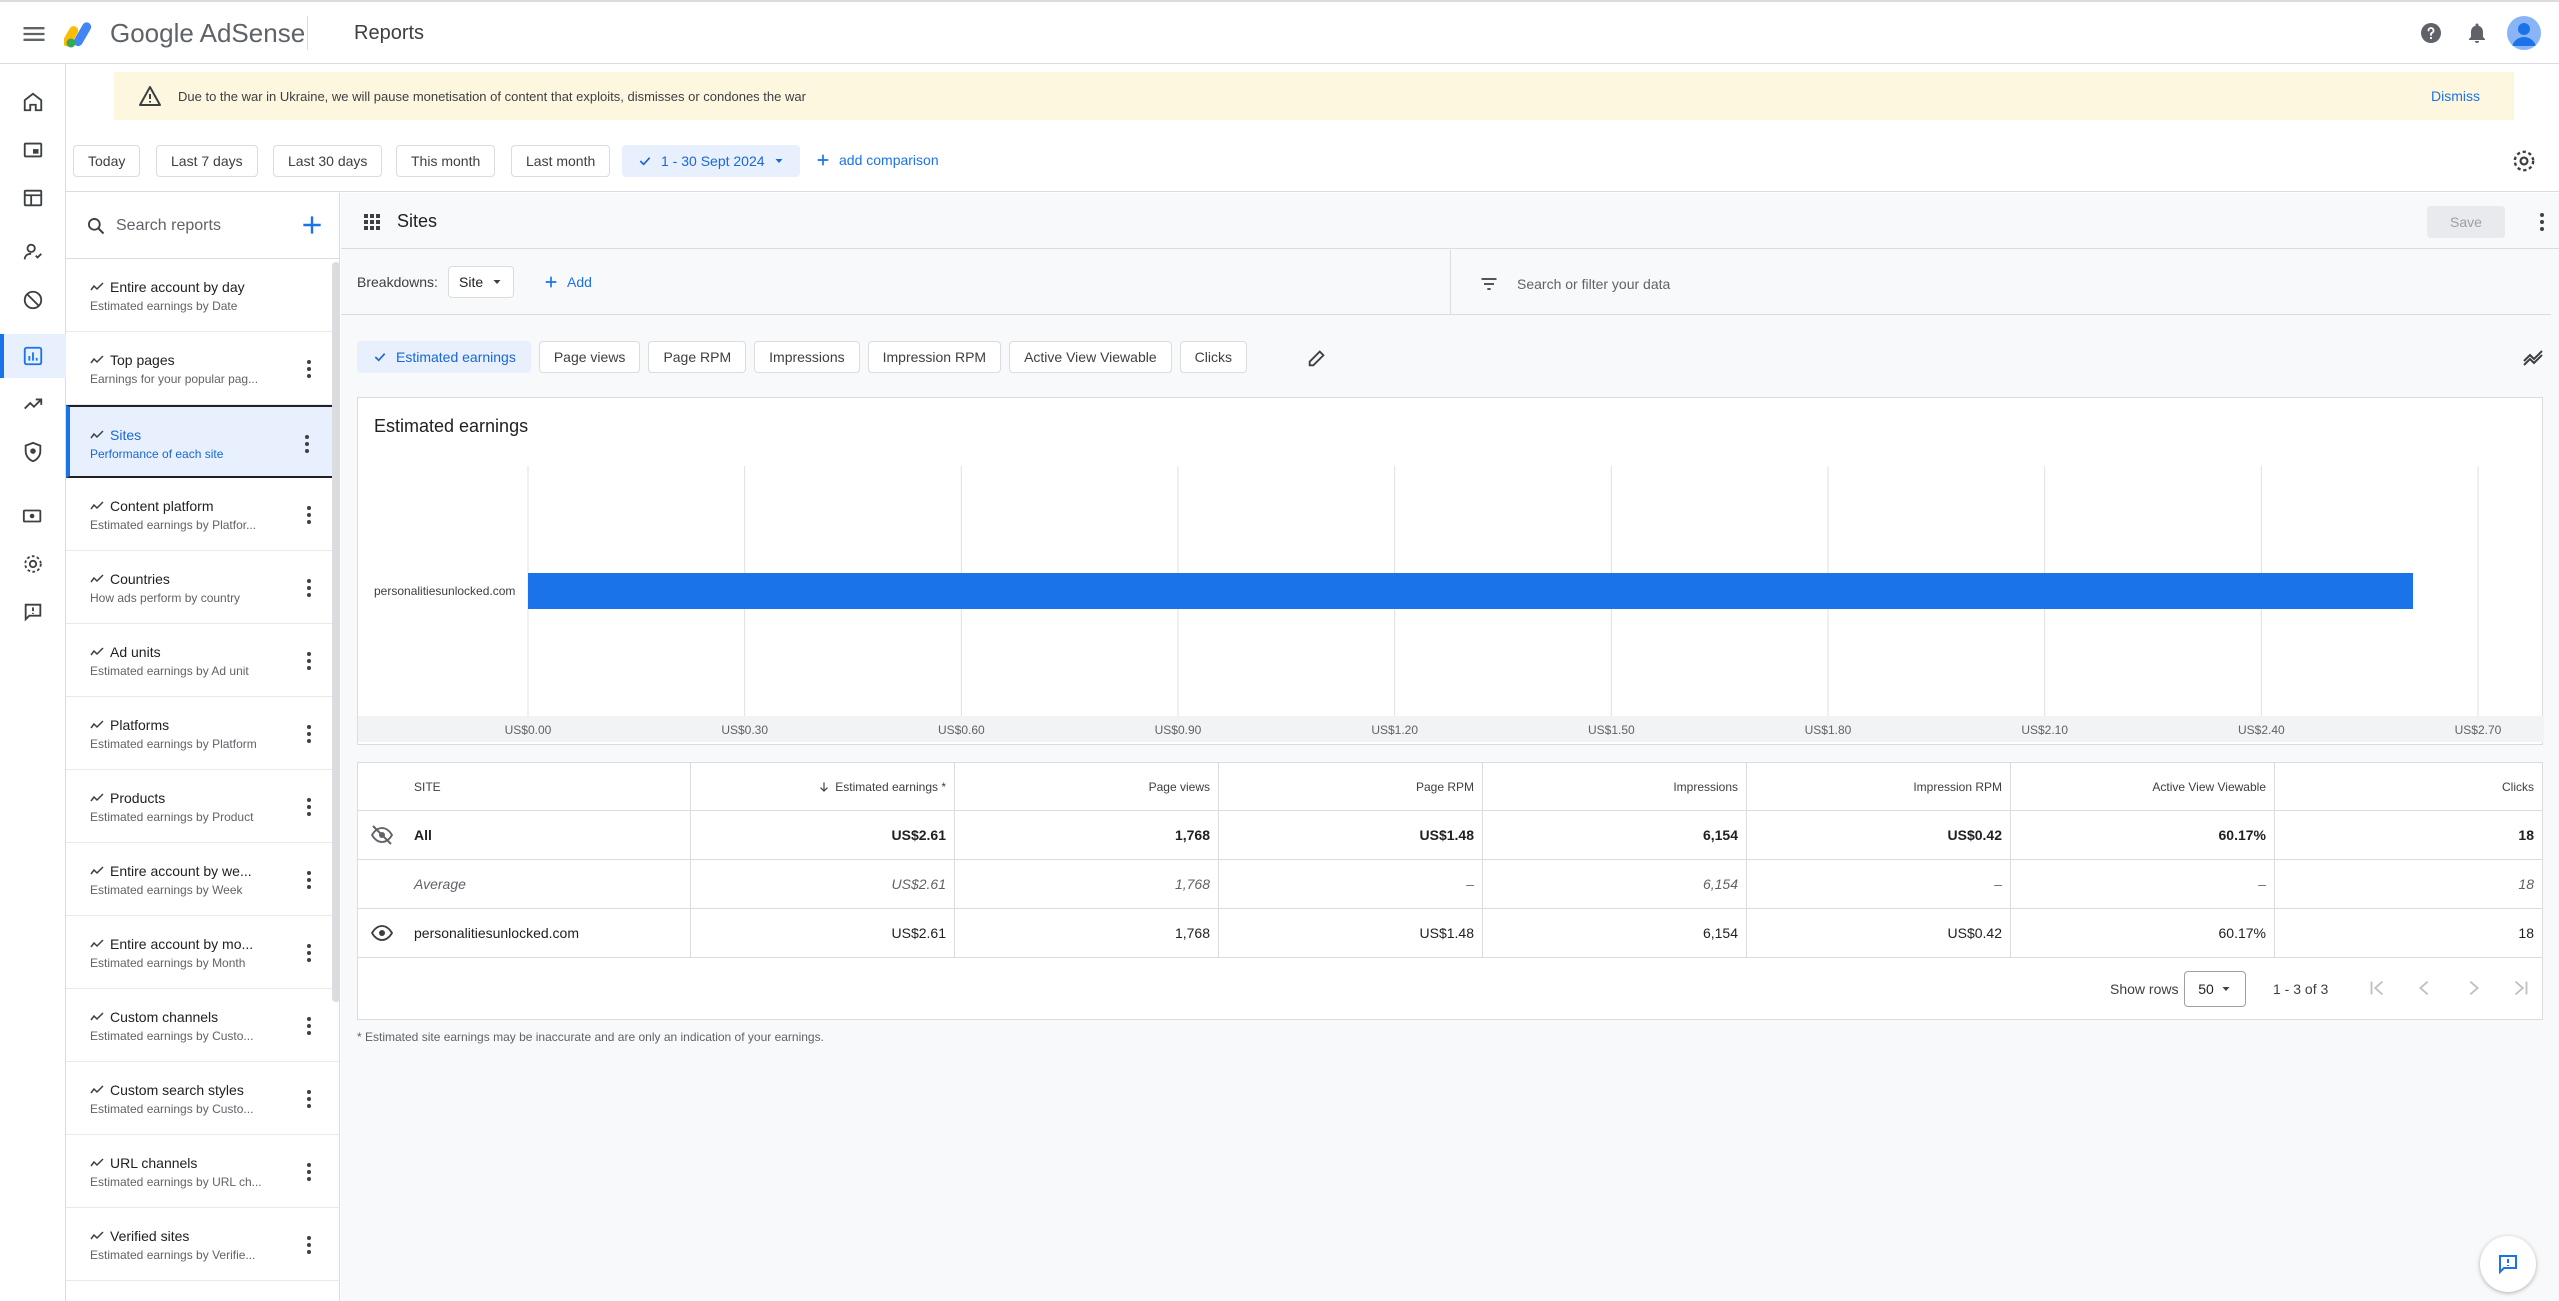 This screenshot has width=2559, height=1301. I want to click on payments-icon, so click(33, 516).